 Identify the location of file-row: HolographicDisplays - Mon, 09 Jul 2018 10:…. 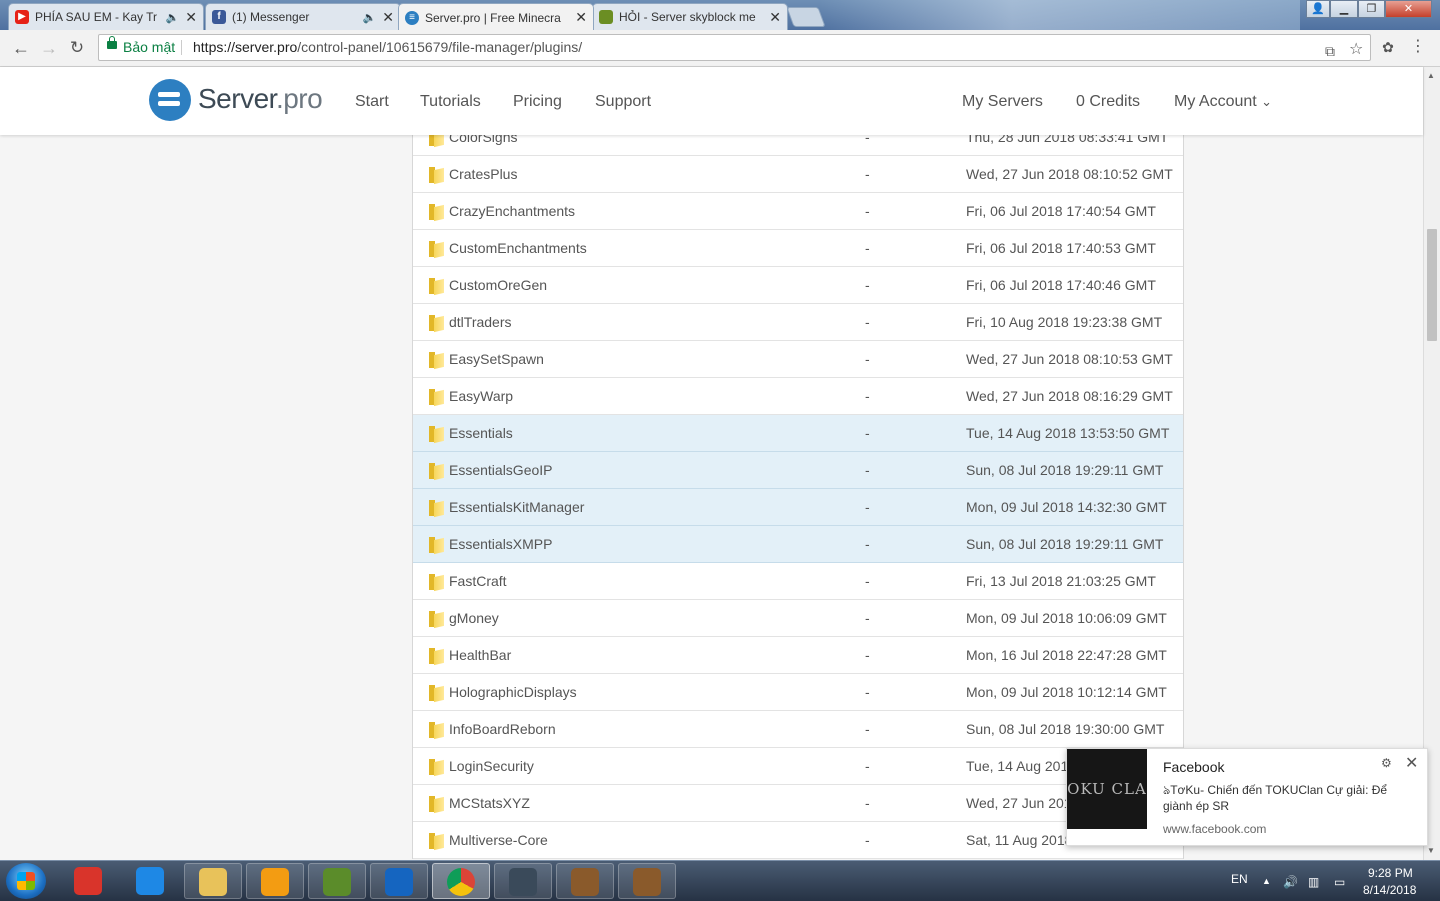
(798, 692).